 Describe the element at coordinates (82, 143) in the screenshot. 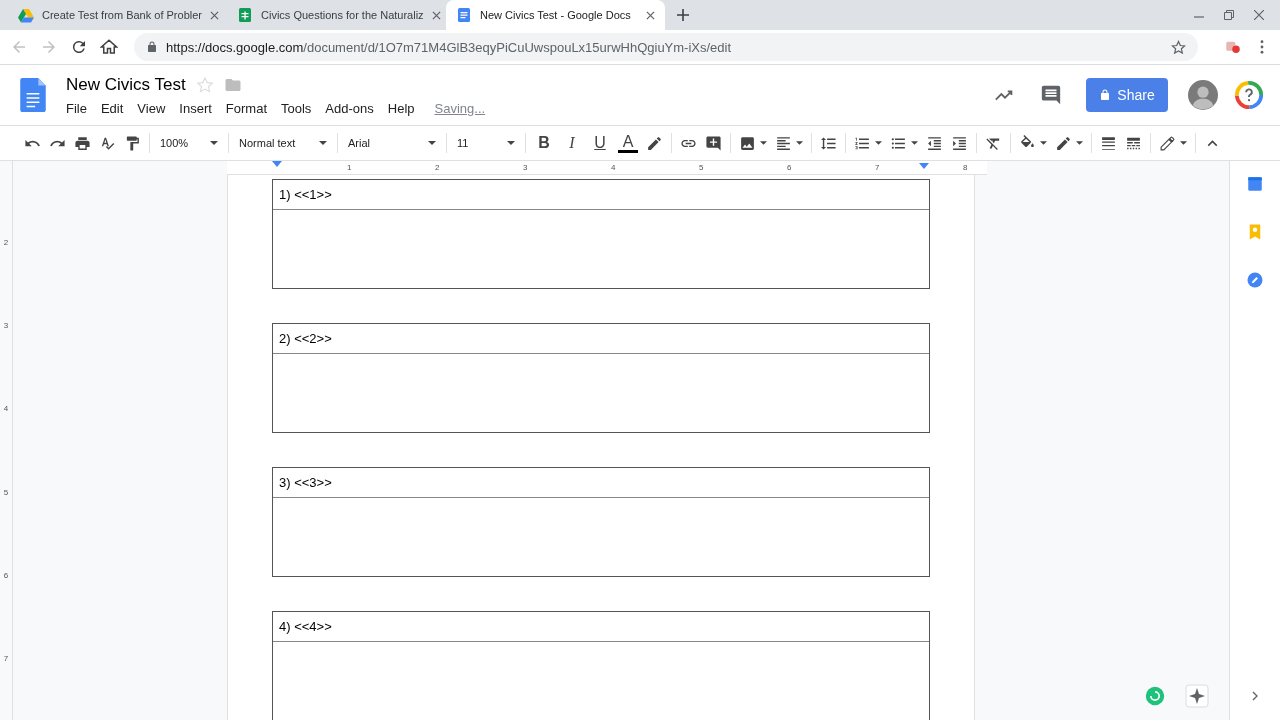

I see `print-icon` at that location.